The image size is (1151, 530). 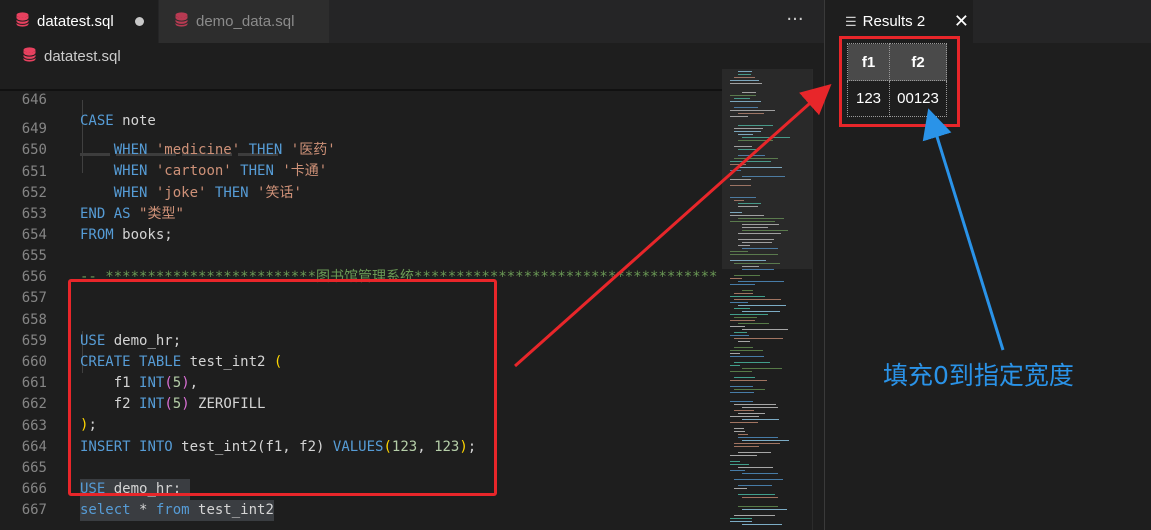 What do you see at coordinates (963, 229) in the screenshot?
I see `blue-arrow` at bounding box center [963, 229].